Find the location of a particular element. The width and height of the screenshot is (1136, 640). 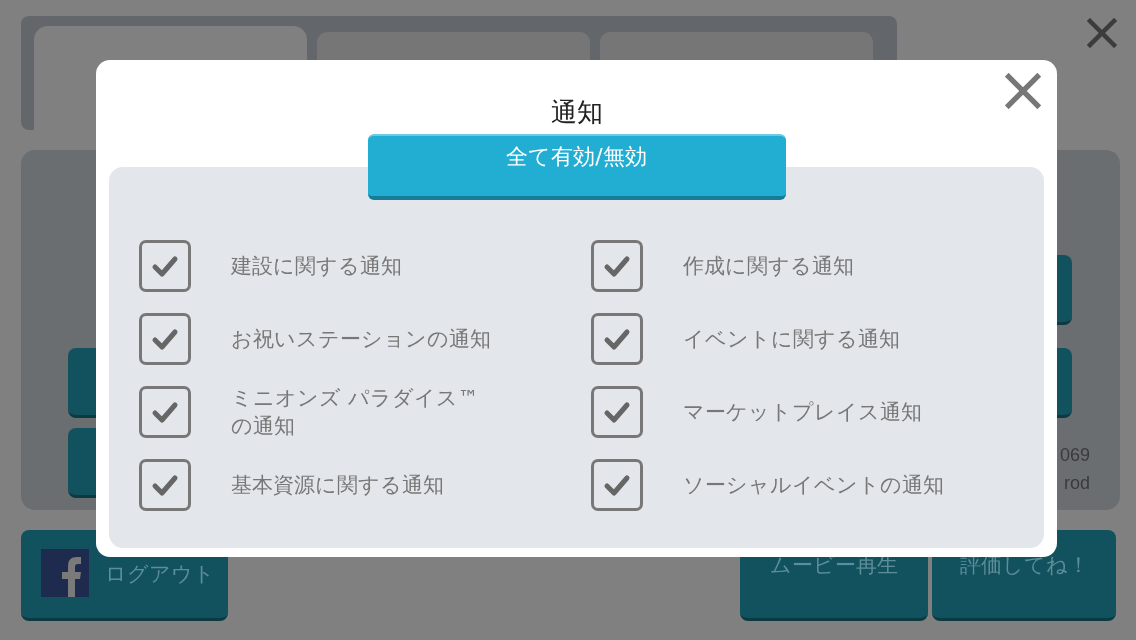

toggle-all-button: 全て有効/無効 is located at coordinates (576, 167).